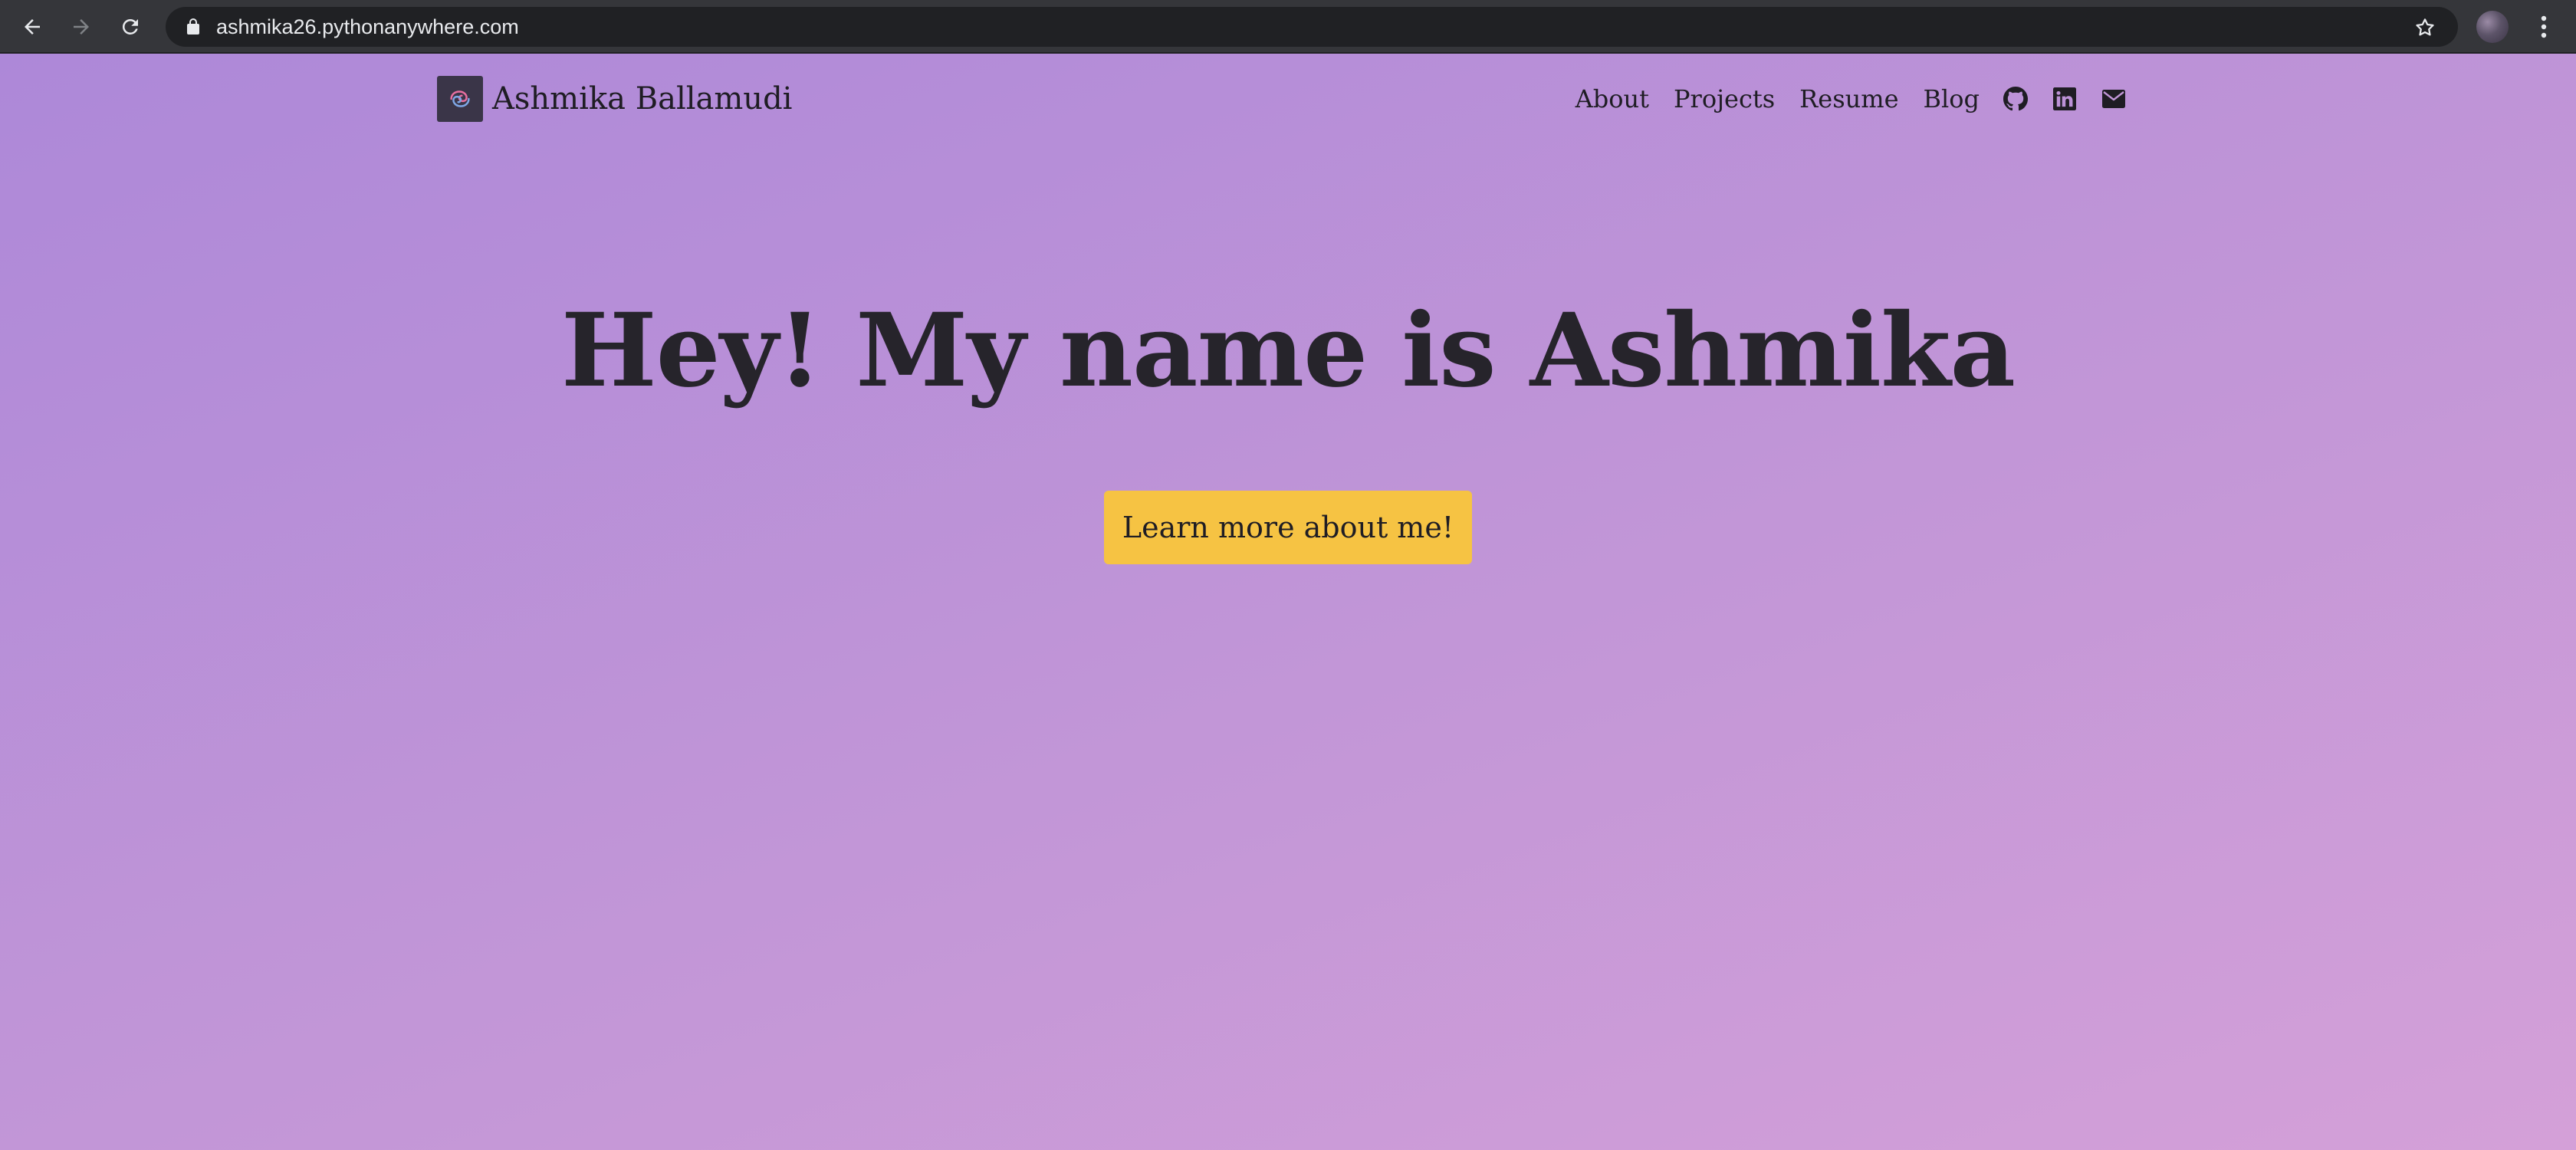  I want to click on brand-name: Ashmika Ballamudi, so click(643, 99).